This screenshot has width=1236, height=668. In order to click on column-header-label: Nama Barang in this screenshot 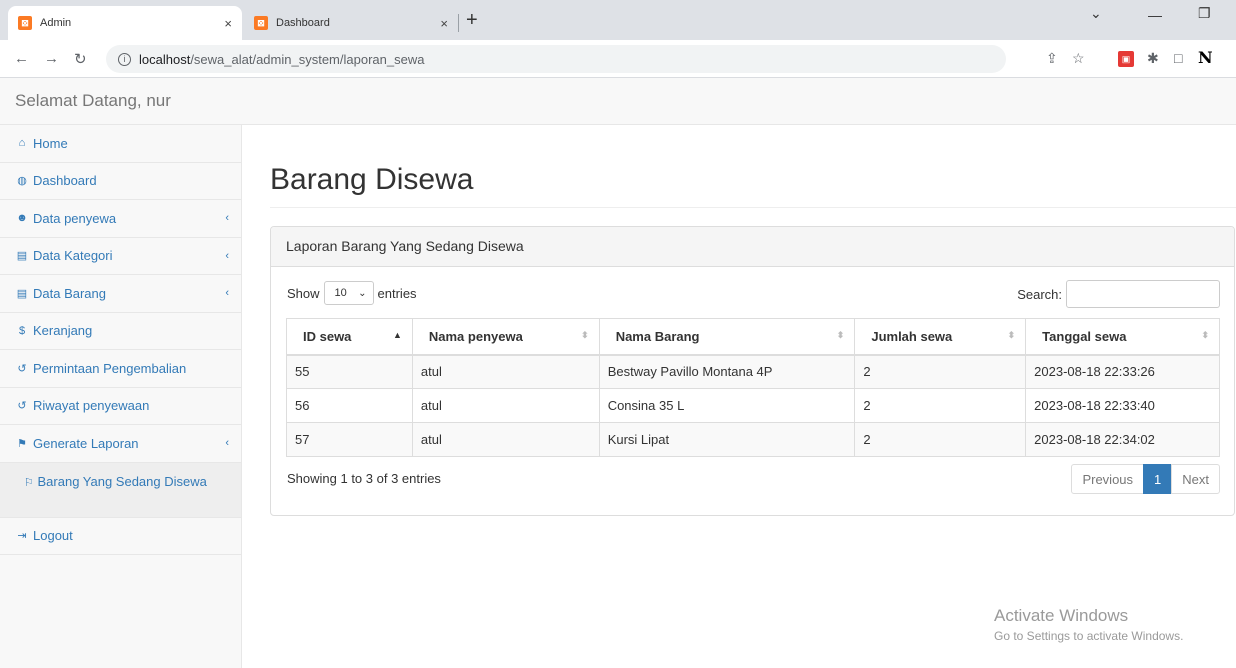, I will do `click(657, 336)`.